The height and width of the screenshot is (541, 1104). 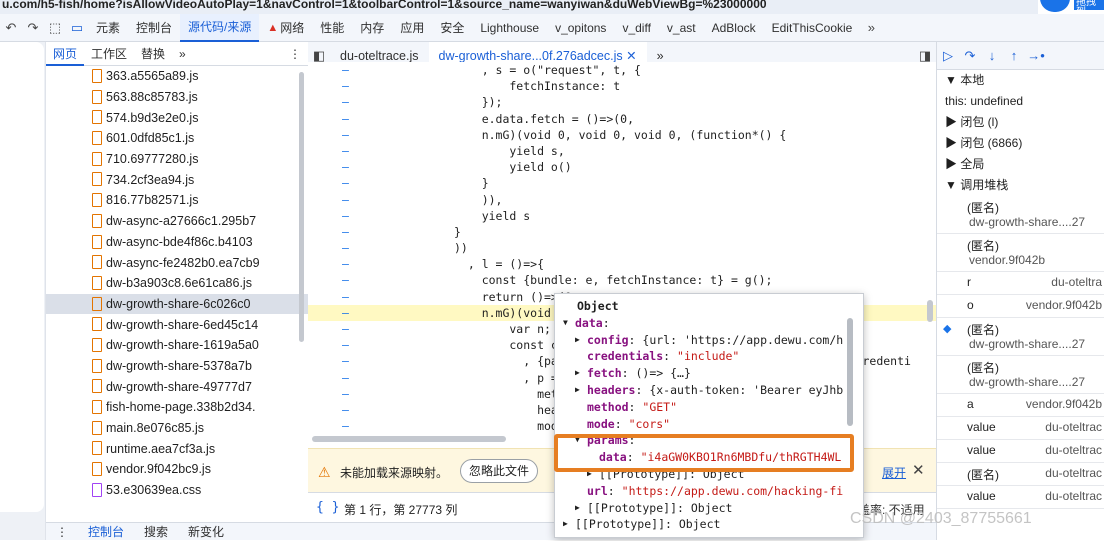 What do you see at coordinates (177, 386) in the screenshot?
I see `file-item: dw-growth-share-49777d7` at bounding box center [177, 386].